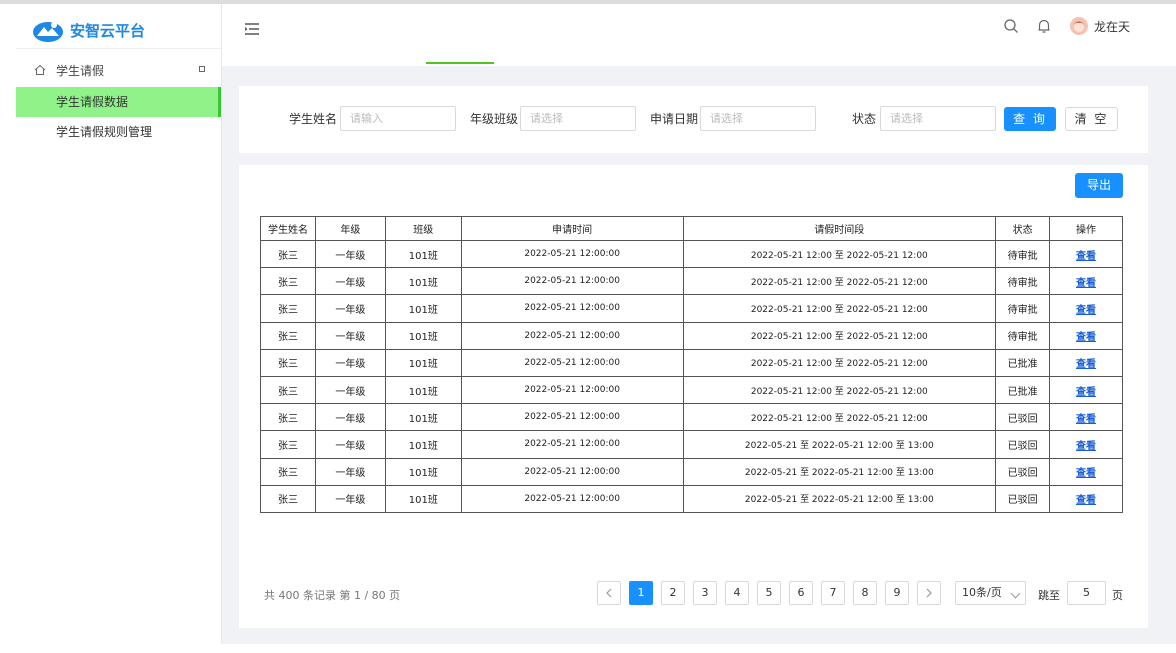 This screenshot has width=1176, height=653. I want to click on sidebar-group-student-leave: 学生请假, so click(118, 70).